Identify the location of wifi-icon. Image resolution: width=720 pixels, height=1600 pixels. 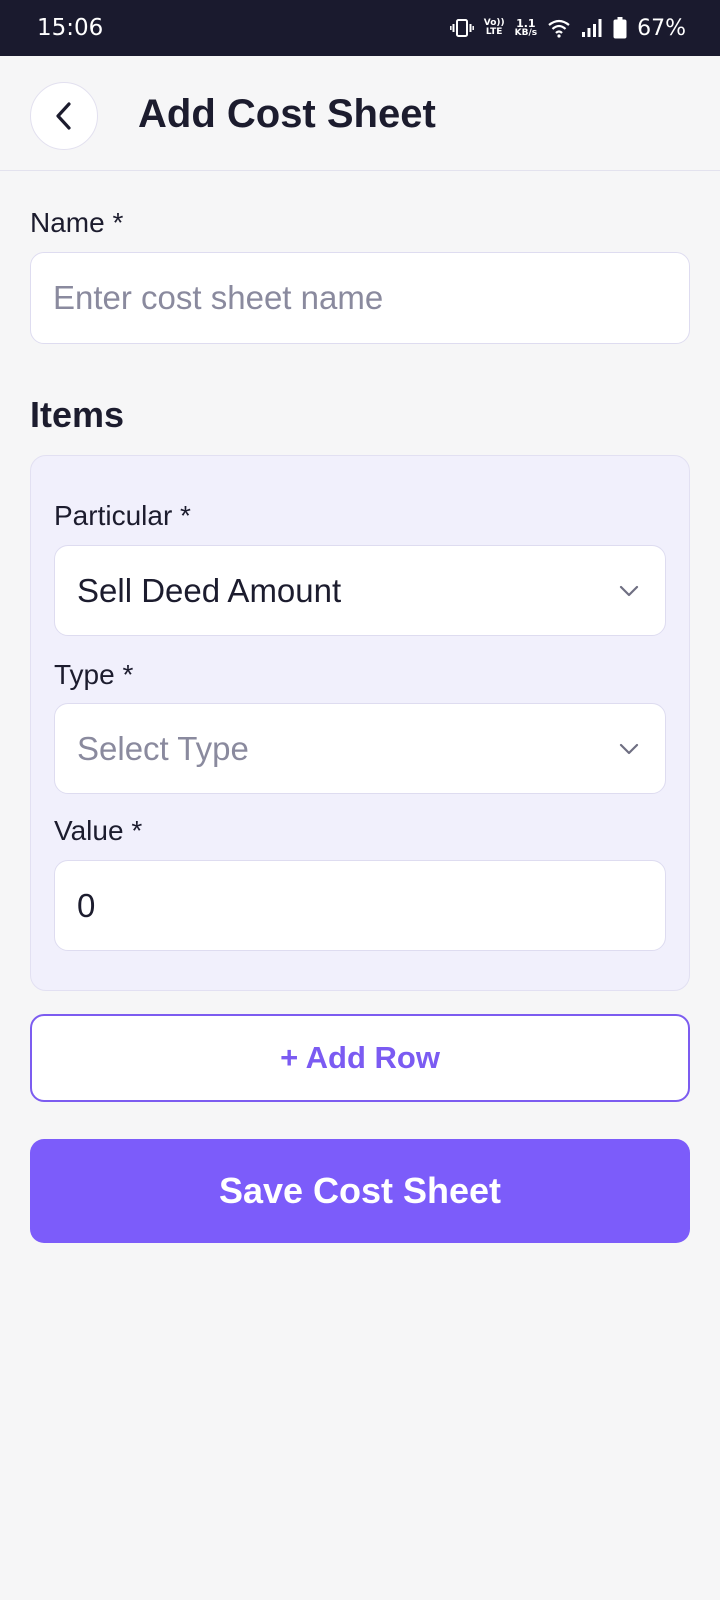
(559, 28).